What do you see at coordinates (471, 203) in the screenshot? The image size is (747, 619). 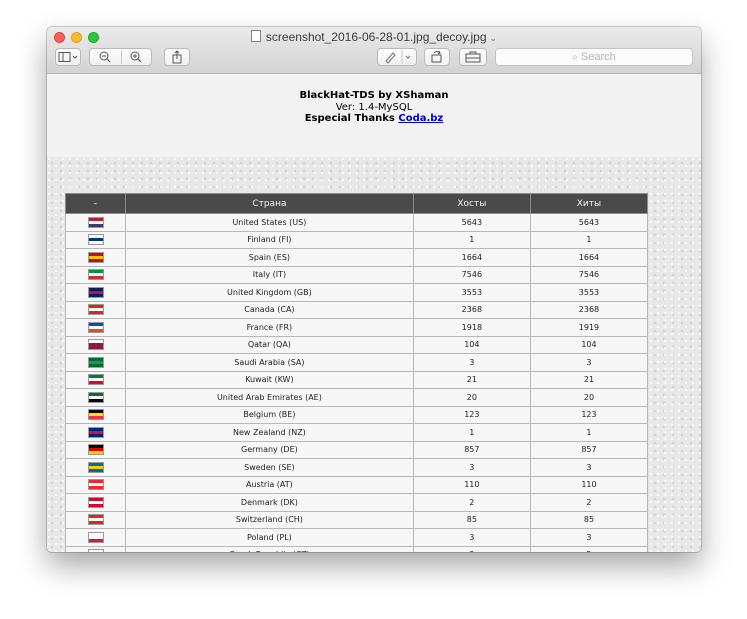 I see `column-header-hosts: Хосты` at bounding box center [471, 203].